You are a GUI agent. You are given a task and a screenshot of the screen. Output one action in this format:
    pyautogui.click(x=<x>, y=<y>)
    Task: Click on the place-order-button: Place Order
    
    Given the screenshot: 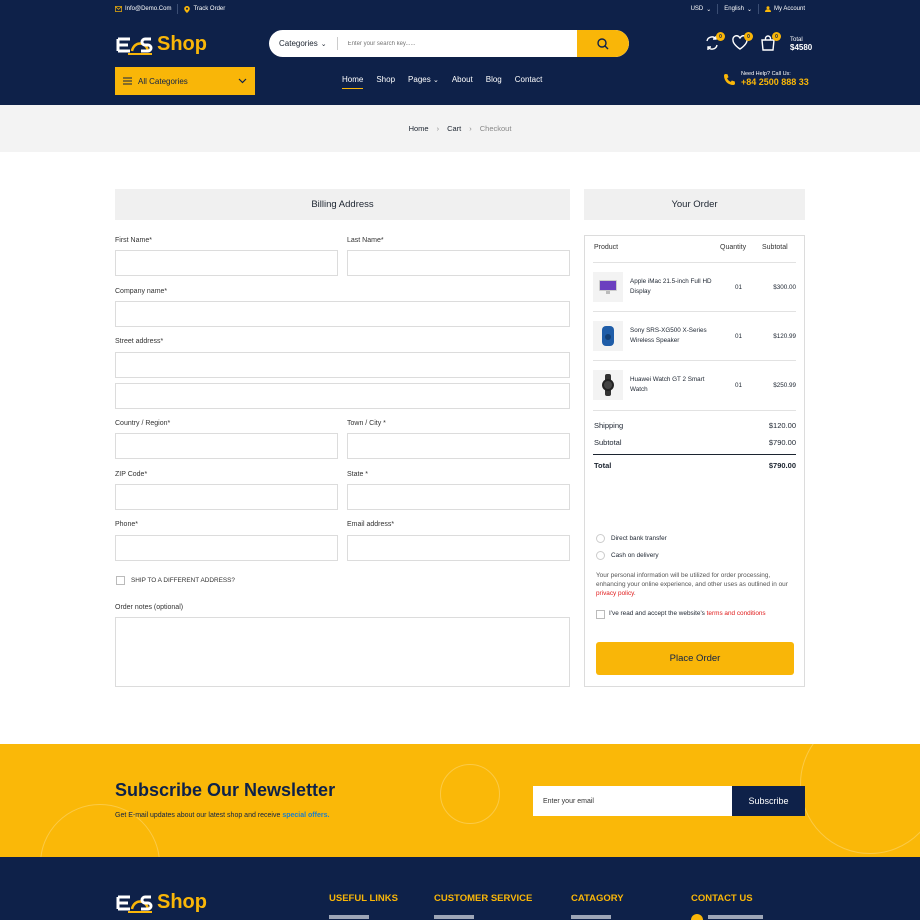 What is the action you would take?
    pyautogui.click(x=695, y=658)
    